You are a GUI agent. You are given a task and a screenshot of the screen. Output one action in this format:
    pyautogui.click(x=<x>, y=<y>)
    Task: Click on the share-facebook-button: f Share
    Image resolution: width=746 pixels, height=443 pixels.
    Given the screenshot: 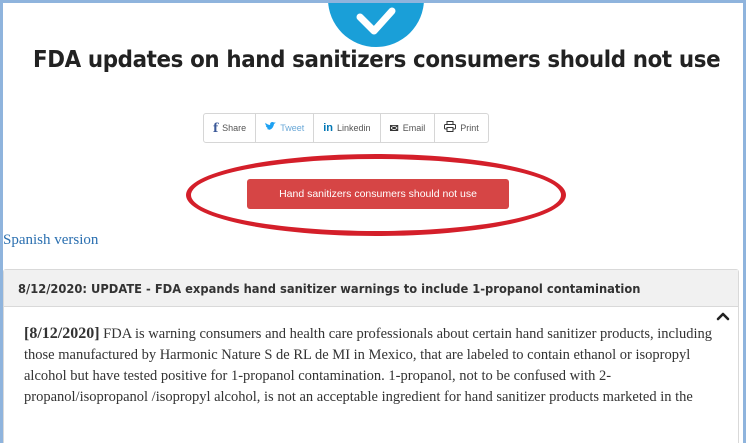 What is the action you would take?
    pyautogui.click(x=230, y=128)
    